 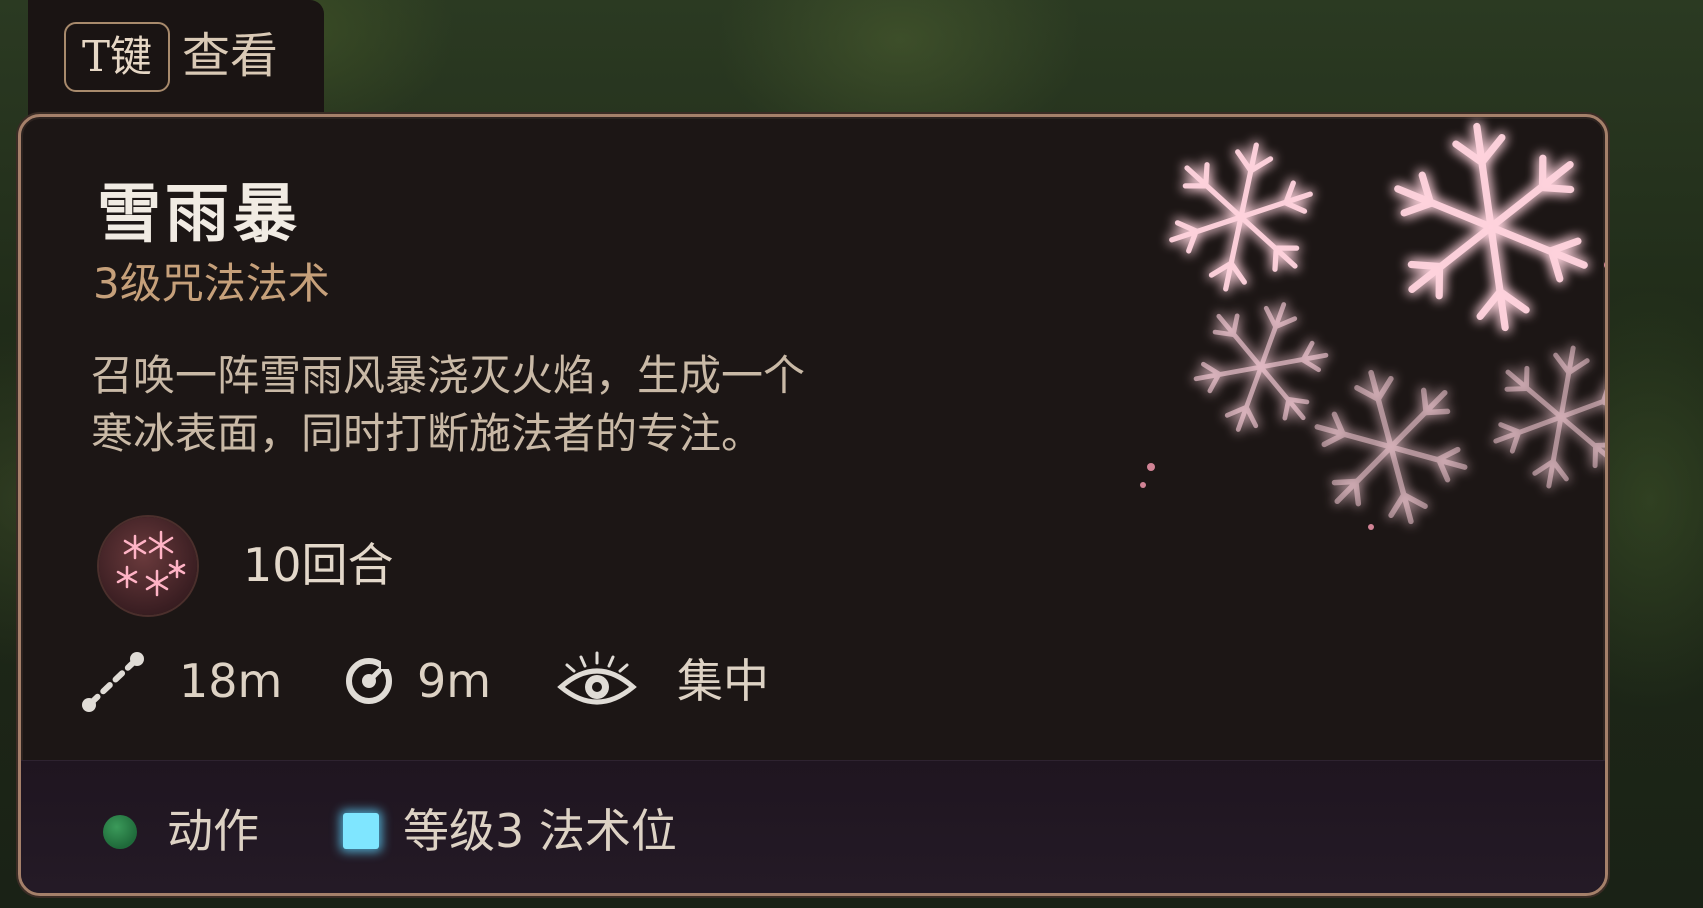 I want to click on spell-title: 雪雨暴, so click(x=199, y=215).